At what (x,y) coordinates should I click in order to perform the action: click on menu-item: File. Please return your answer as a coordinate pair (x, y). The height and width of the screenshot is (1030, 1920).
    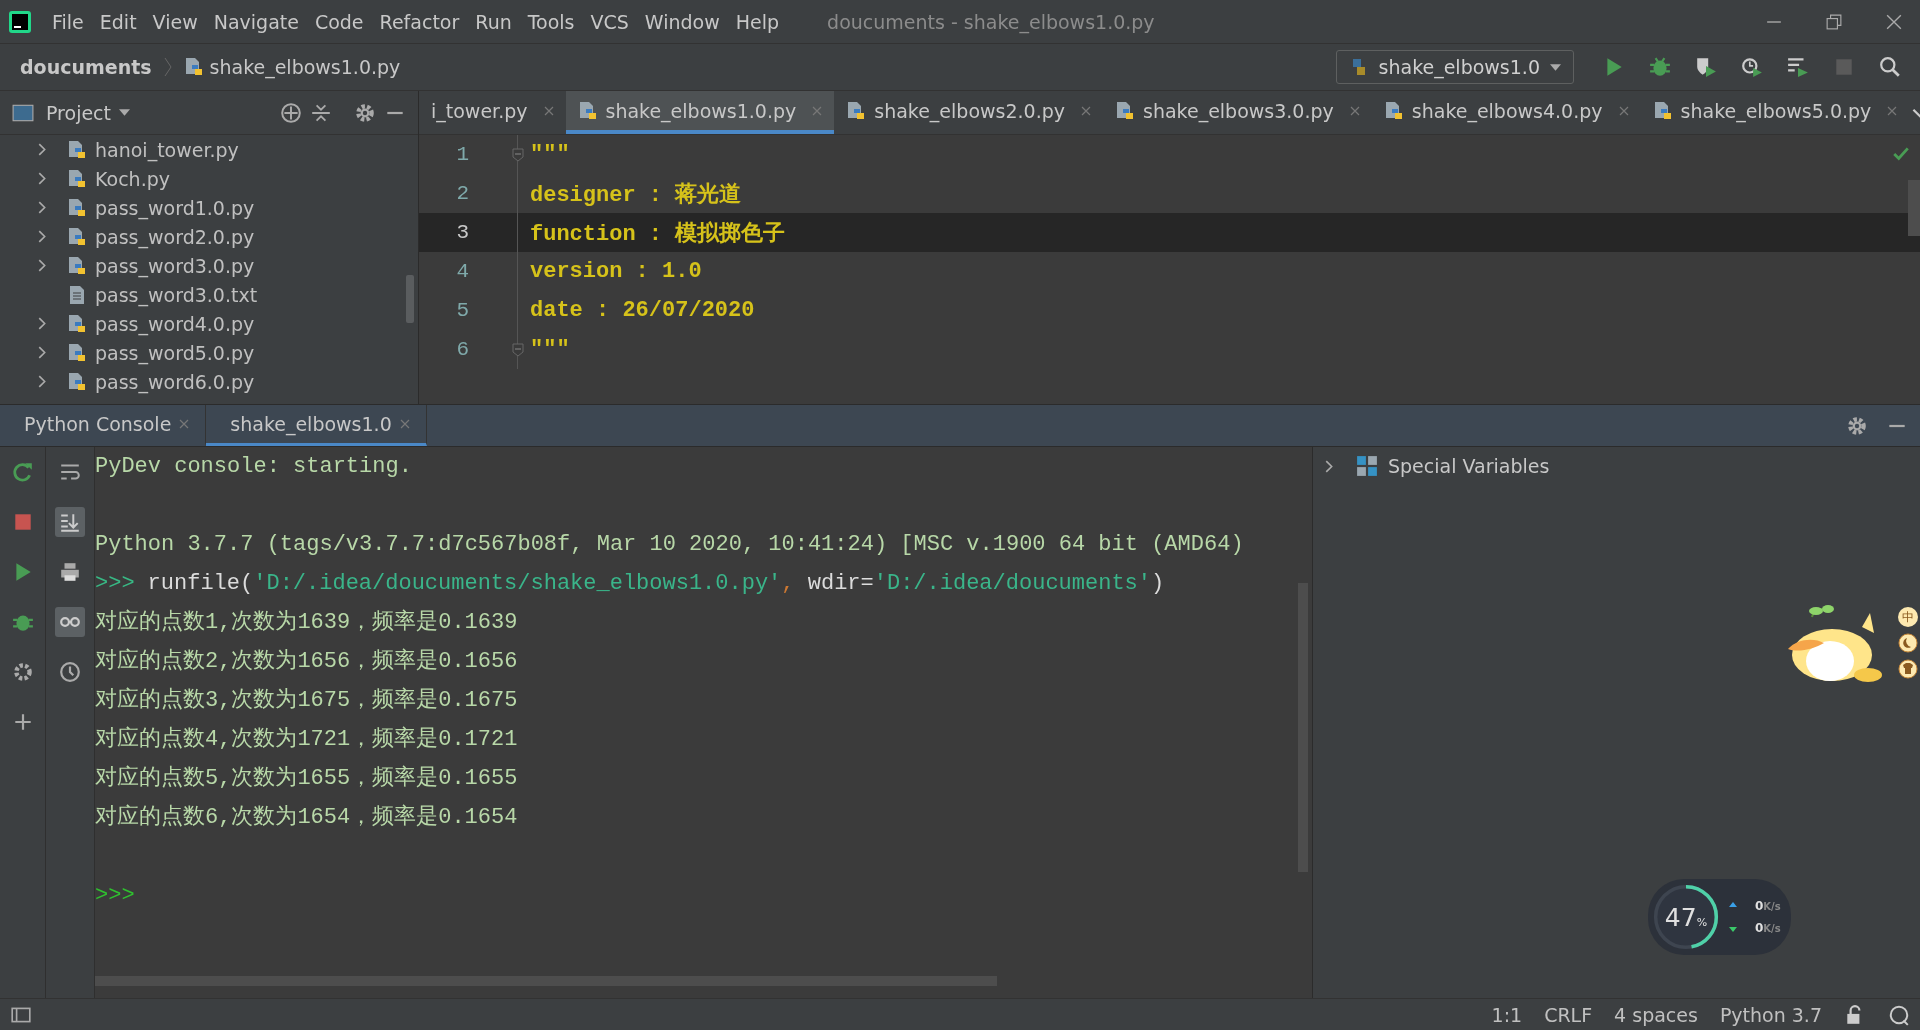
    Looking at the image, I should click on (68, 21).